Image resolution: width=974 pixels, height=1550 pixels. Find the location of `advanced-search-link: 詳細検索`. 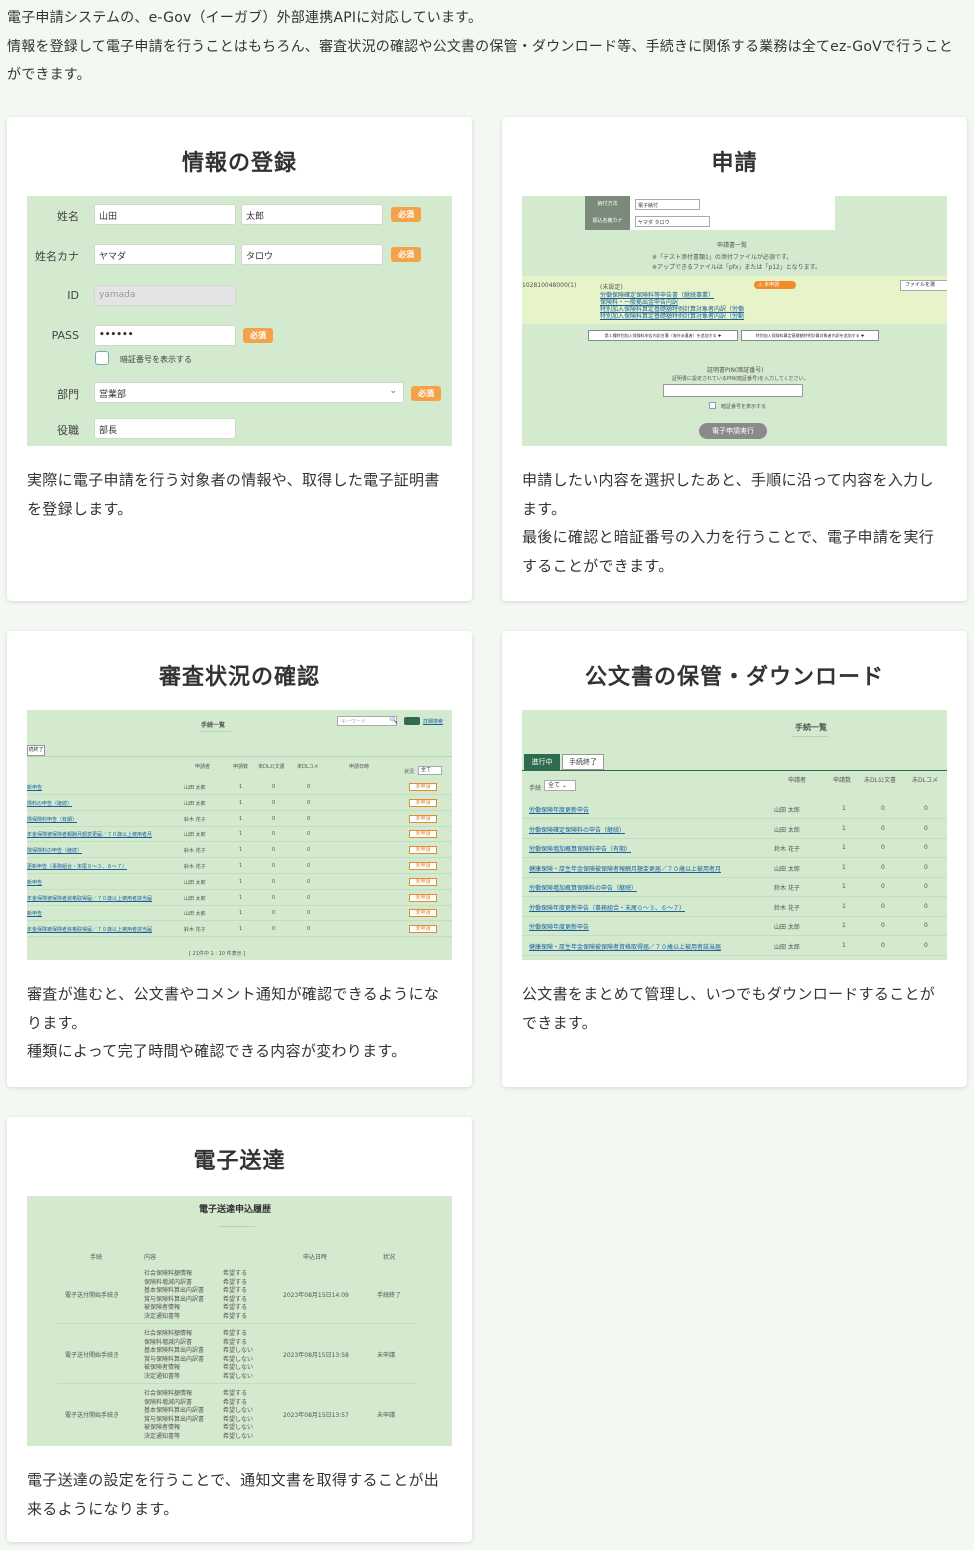

advanced-search-link: 詳細検索 is located at coordinates (433, 721).